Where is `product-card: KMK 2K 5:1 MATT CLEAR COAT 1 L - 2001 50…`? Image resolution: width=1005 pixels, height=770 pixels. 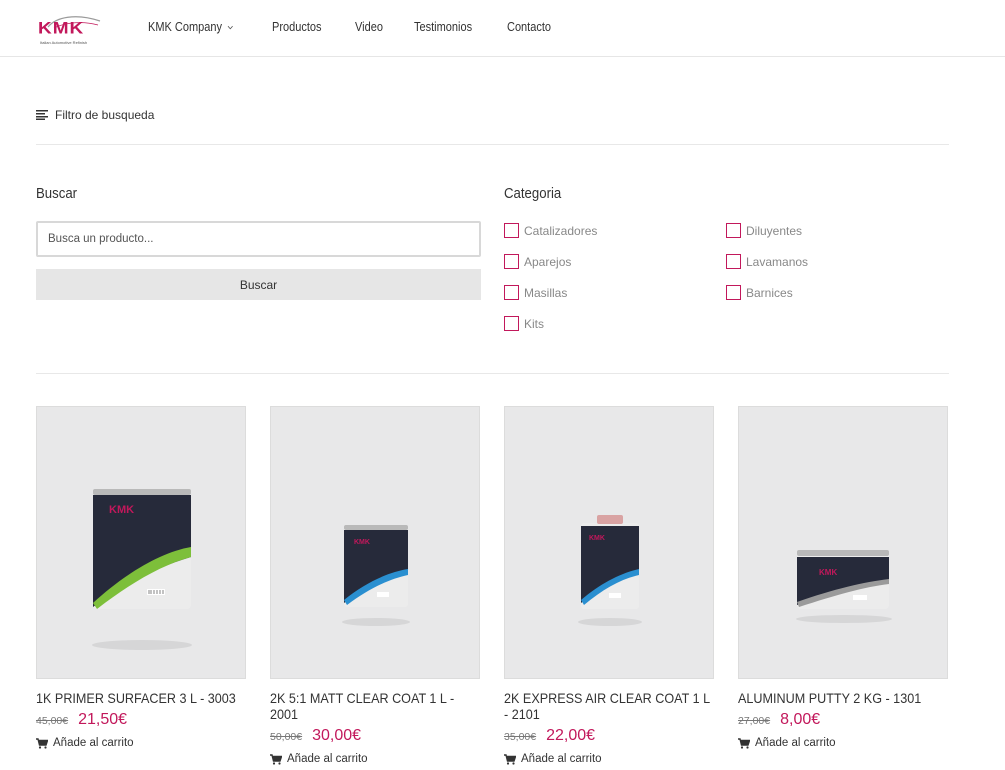
product-card: KMK 2K 5:1 MATT CLEAR COAT 1 L - 2001 50… is located at coordinates (375, 585).